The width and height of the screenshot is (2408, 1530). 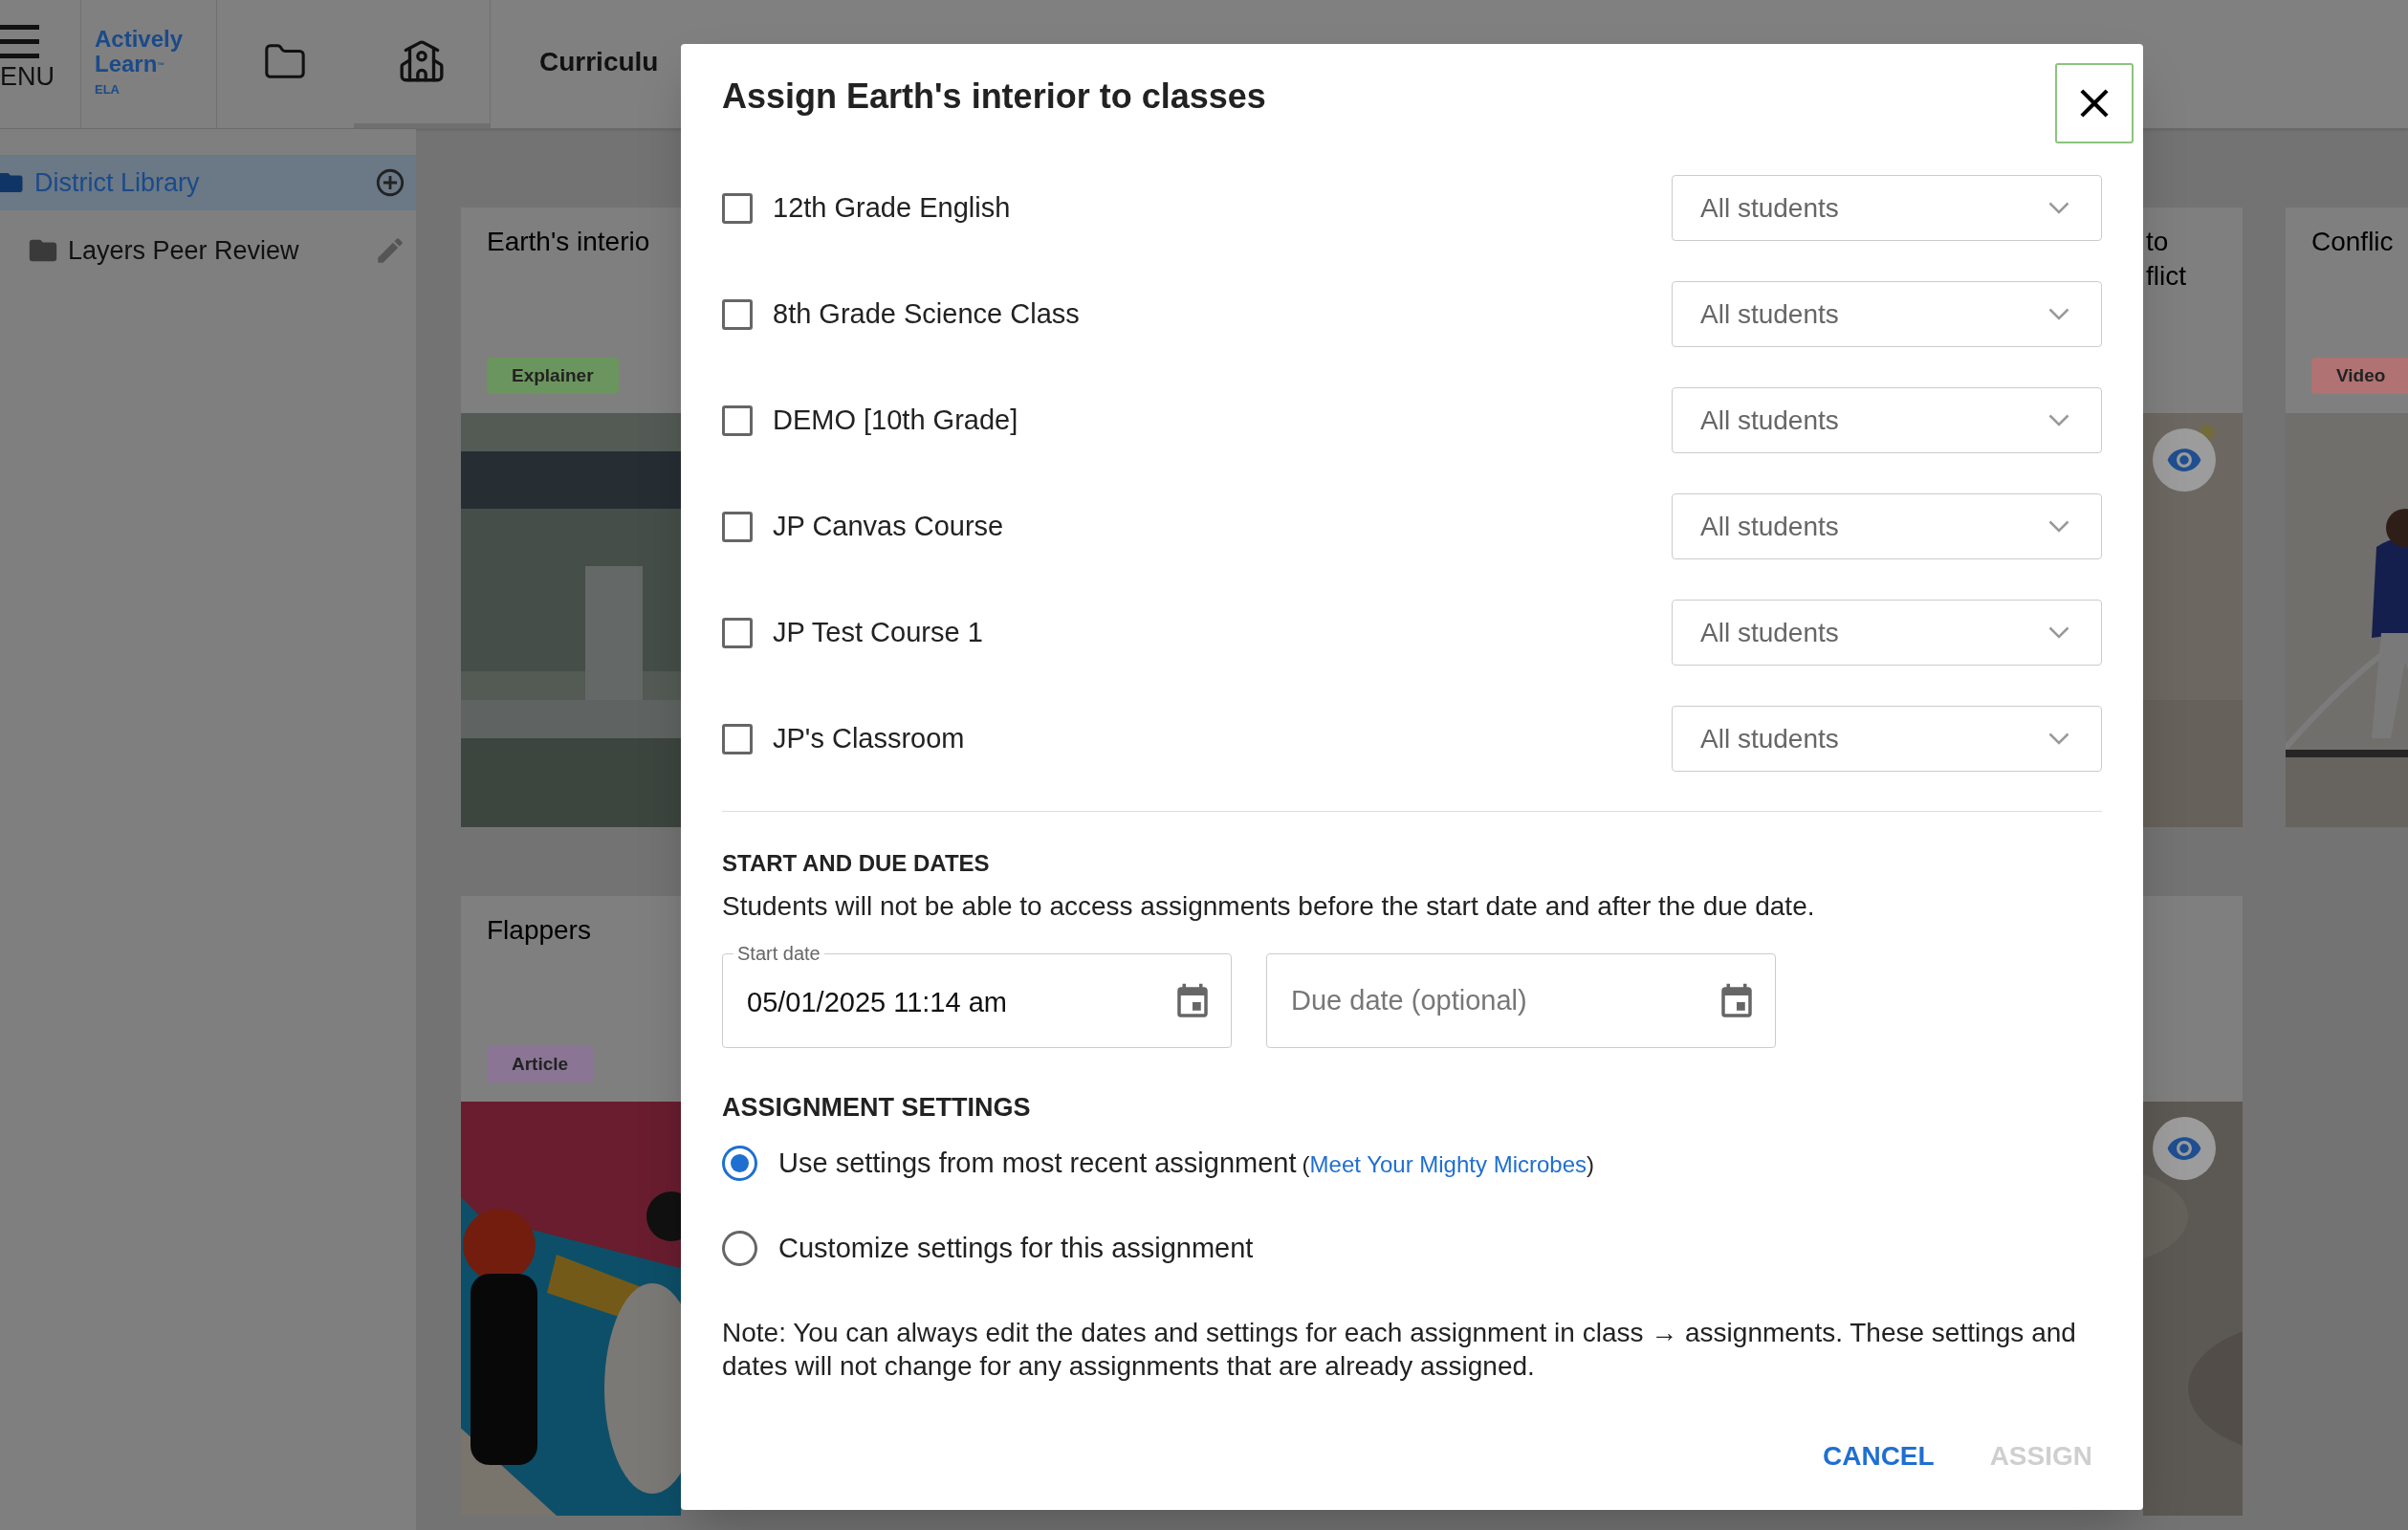 I want to click on class-name: DEMO [10th Grade], so click(x=896, y=420).